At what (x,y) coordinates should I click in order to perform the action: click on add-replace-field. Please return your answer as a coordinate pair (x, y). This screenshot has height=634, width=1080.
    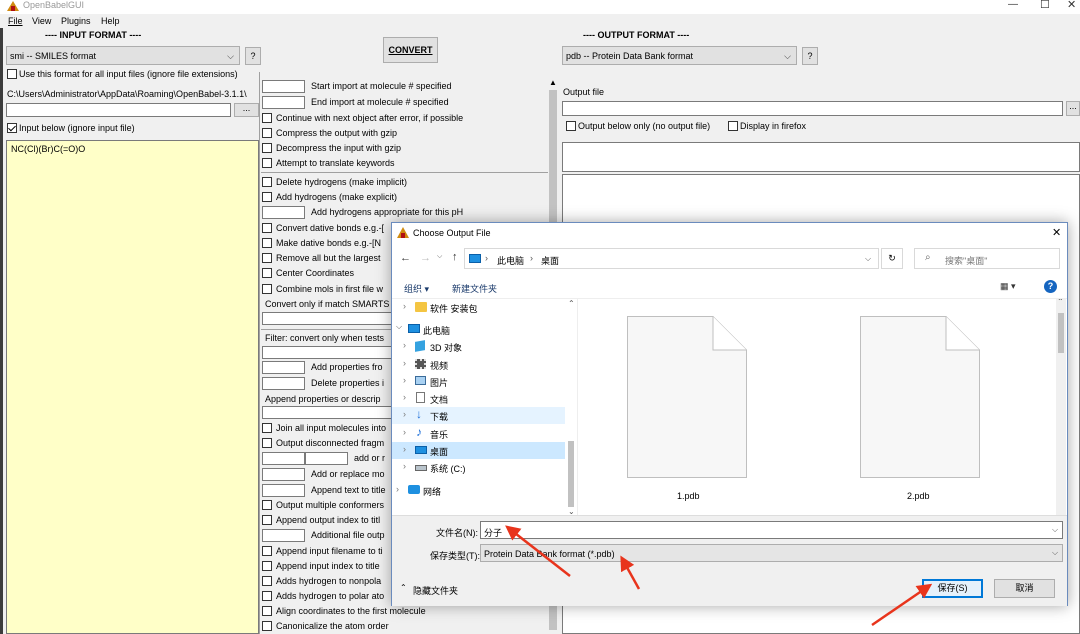
    Looking at the image, I should click on (283, 474).